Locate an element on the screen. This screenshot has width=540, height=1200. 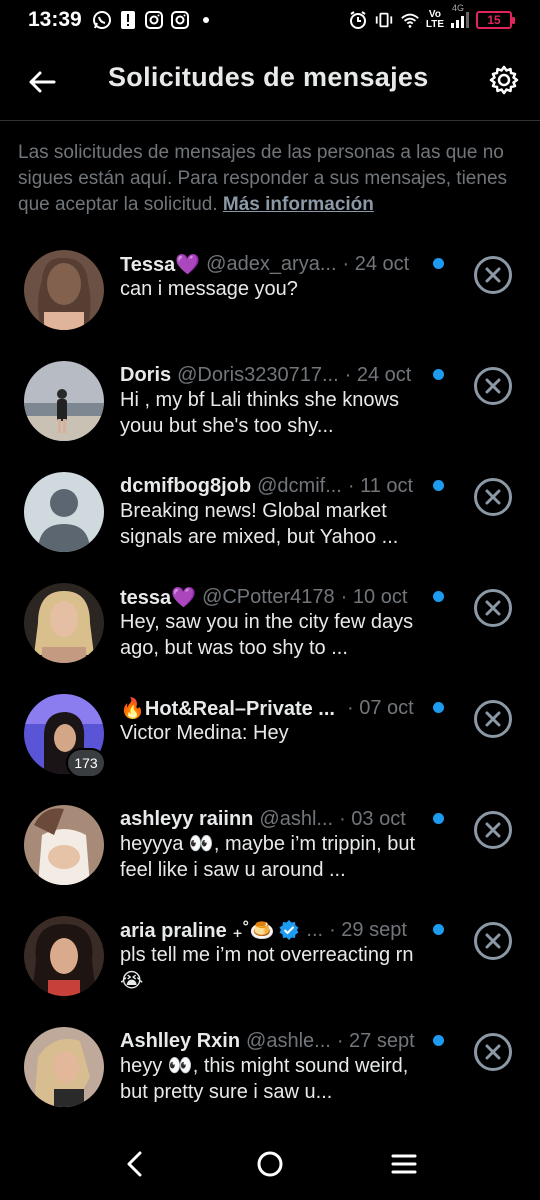
request-date: · 10 oct is located at coordinates (374, 596).